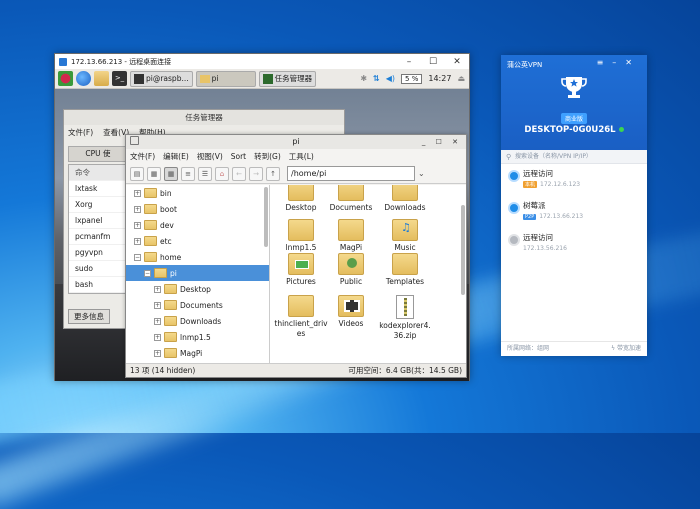 Image resolution: width=700 pixels, height=509 pixels. I want to click on taskbar-app-folder: pi, so click(225, 78).